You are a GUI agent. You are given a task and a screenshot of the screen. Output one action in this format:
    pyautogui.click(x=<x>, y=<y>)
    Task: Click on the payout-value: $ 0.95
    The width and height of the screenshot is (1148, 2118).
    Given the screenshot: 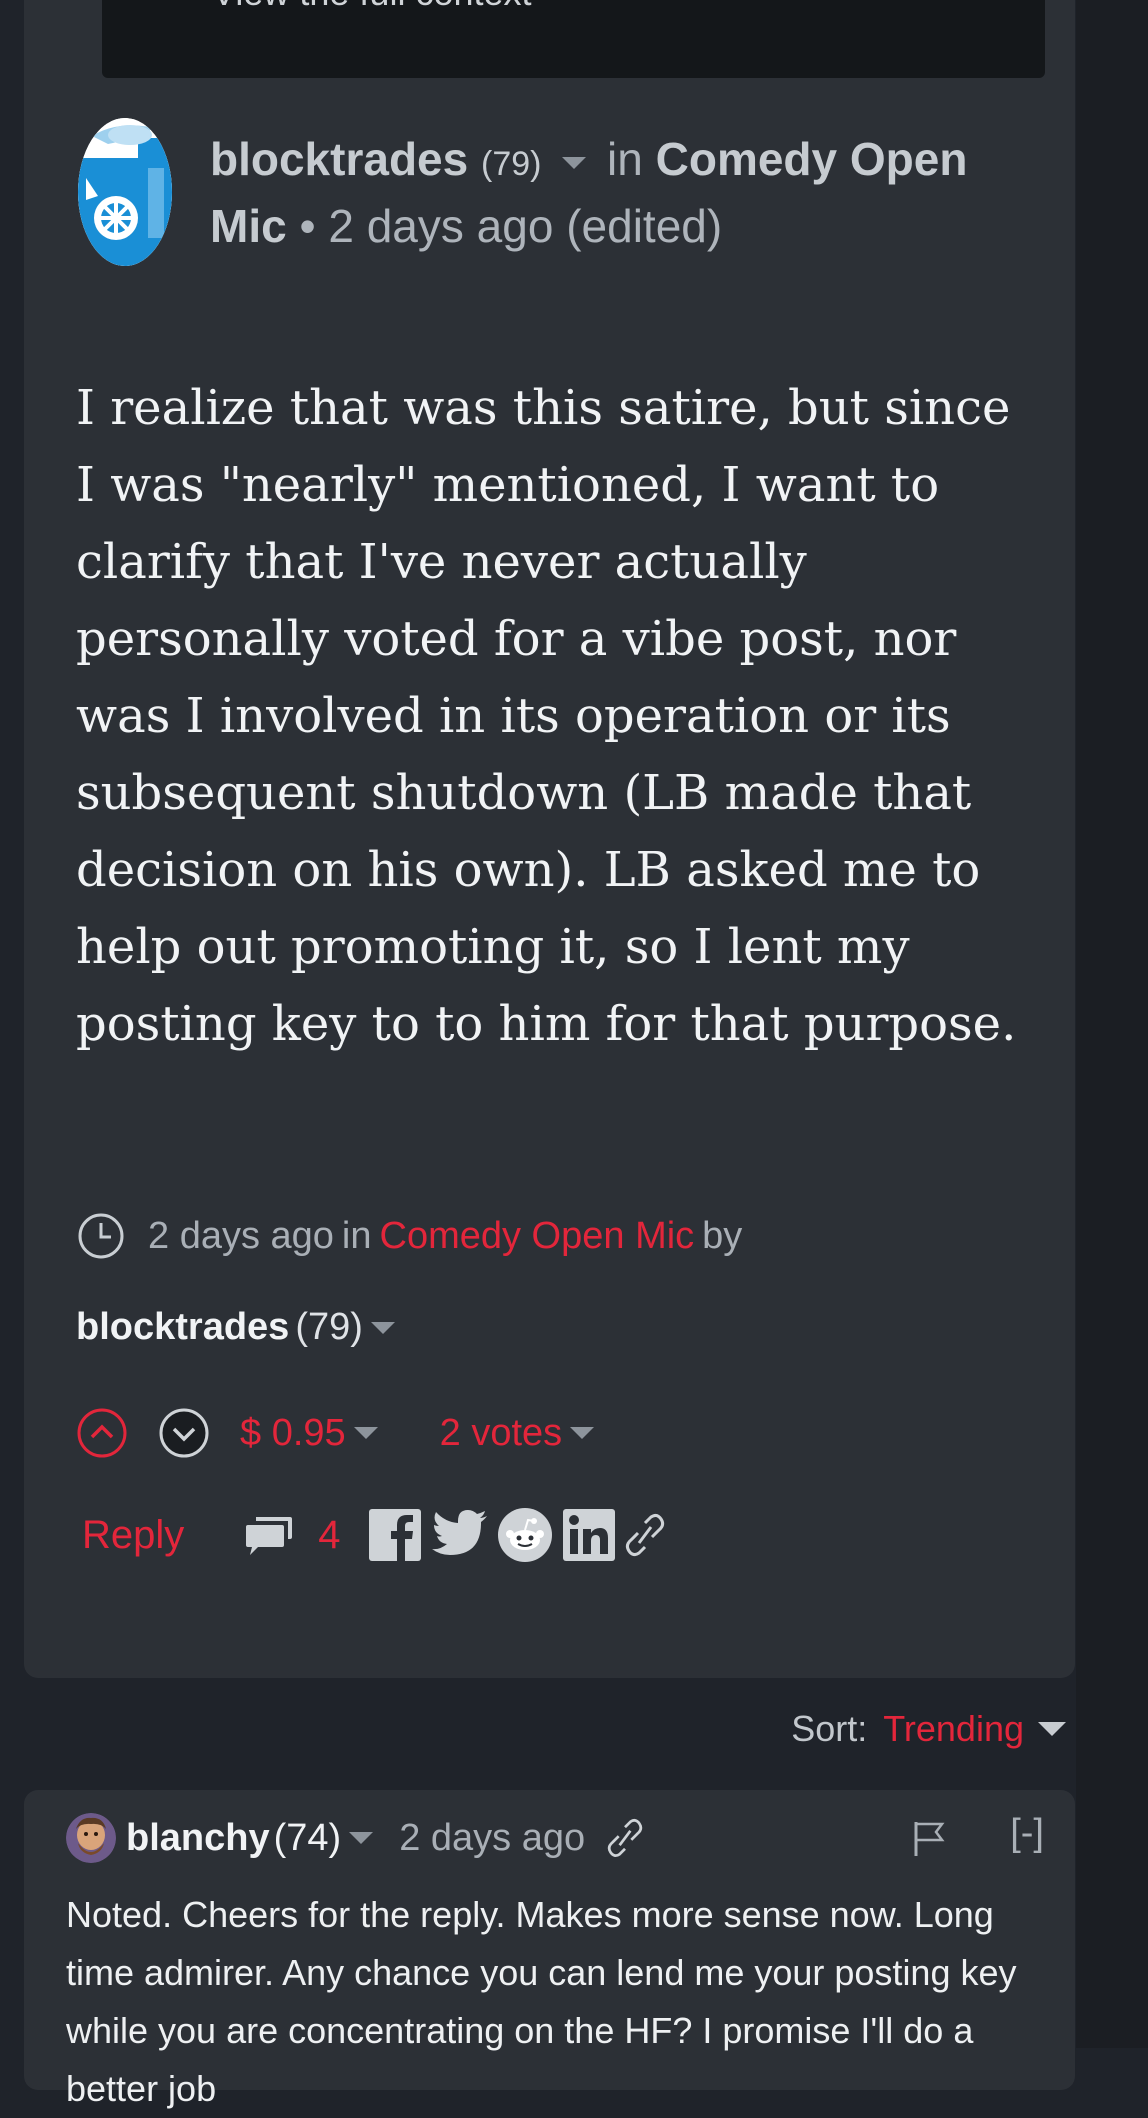 What is the action you would take?
    pyautogui.click(x=293, y=1432)
    